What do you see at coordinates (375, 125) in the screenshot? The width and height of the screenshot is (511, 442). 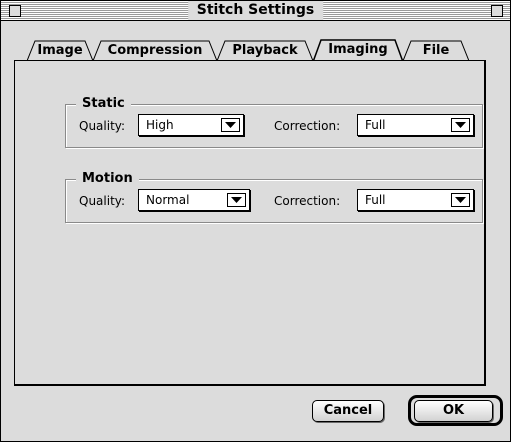 I see `static-correction-value: Full` at bounding box center [375, 125].